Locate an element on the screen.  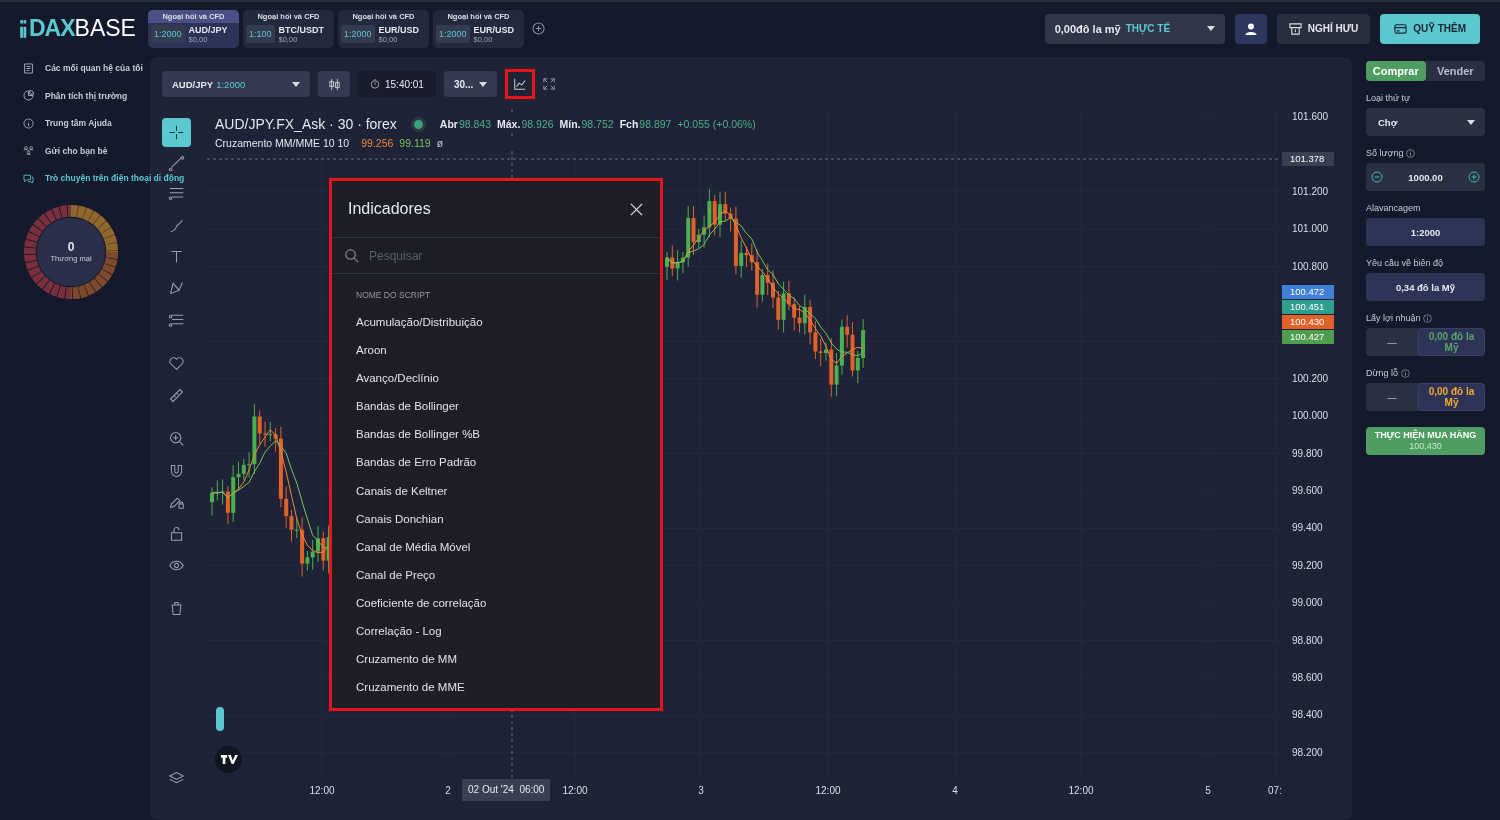
indicator-item: Bandas de Bollinger %B is located at coordinates (496, 434).